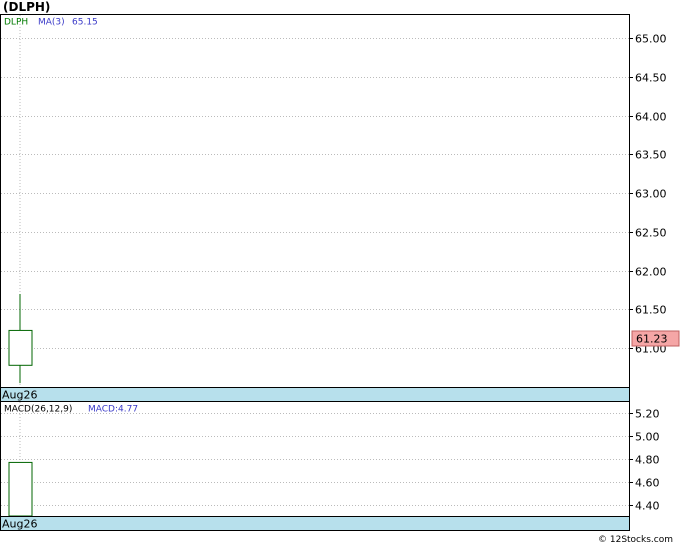 The height and width of the screenshot is (546, 680). I want to click on y-tick-label: 5.20, so click(647, 414).